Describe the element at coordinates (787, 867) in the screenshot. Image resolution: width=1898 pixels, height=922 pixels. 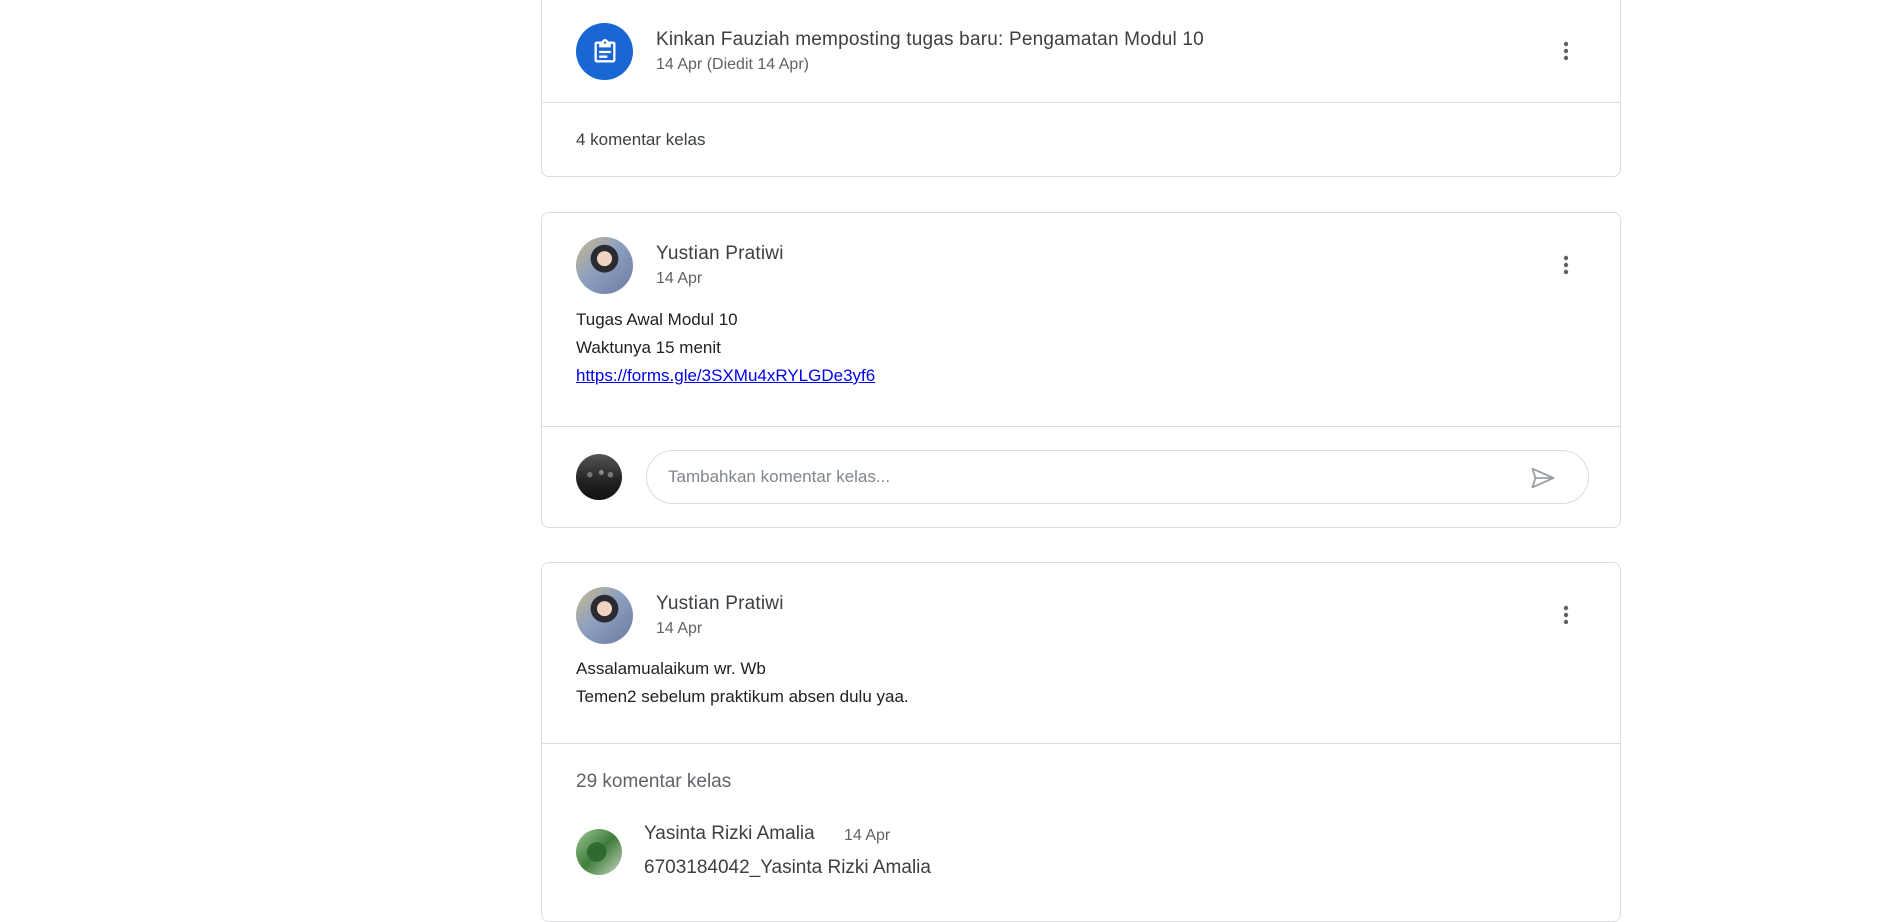
I see `comment-text: 6703184042_Yasinta Rizki Amalia` at that location.